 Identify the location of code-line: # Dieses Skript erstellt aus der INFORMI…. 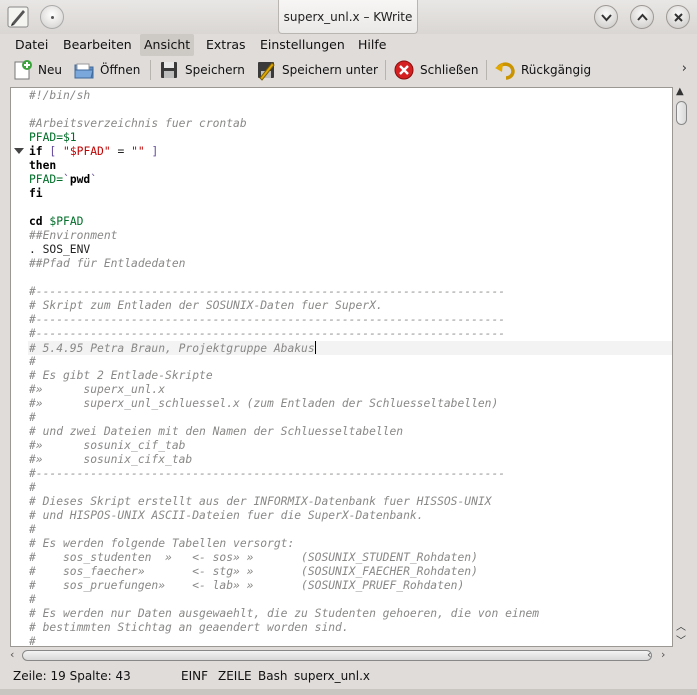
(350, 502).